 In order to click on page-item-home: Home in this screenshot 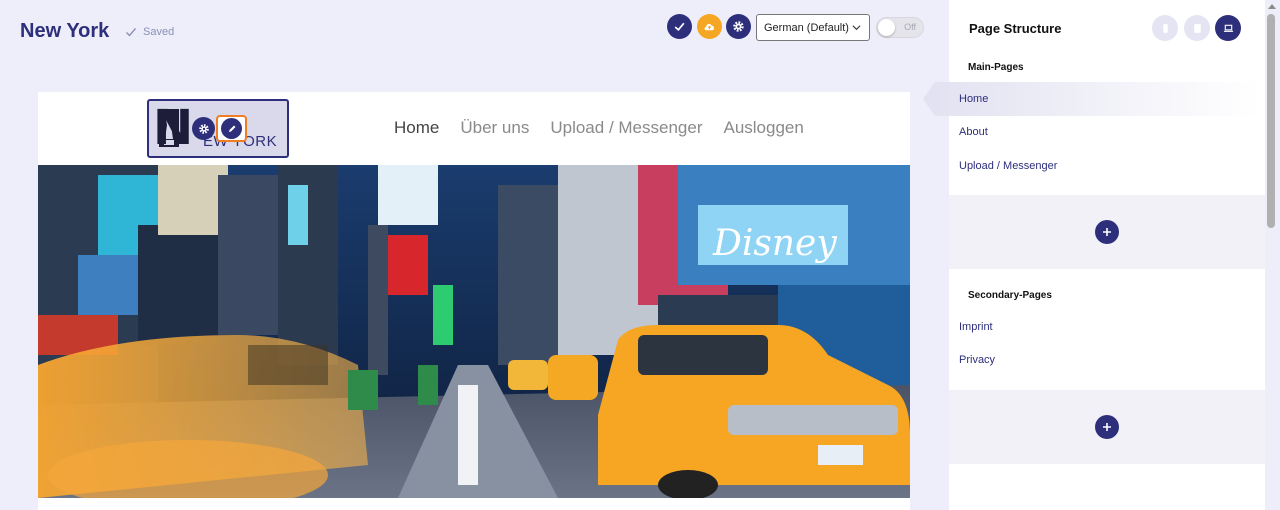, I will do `click(1091, 99)`.